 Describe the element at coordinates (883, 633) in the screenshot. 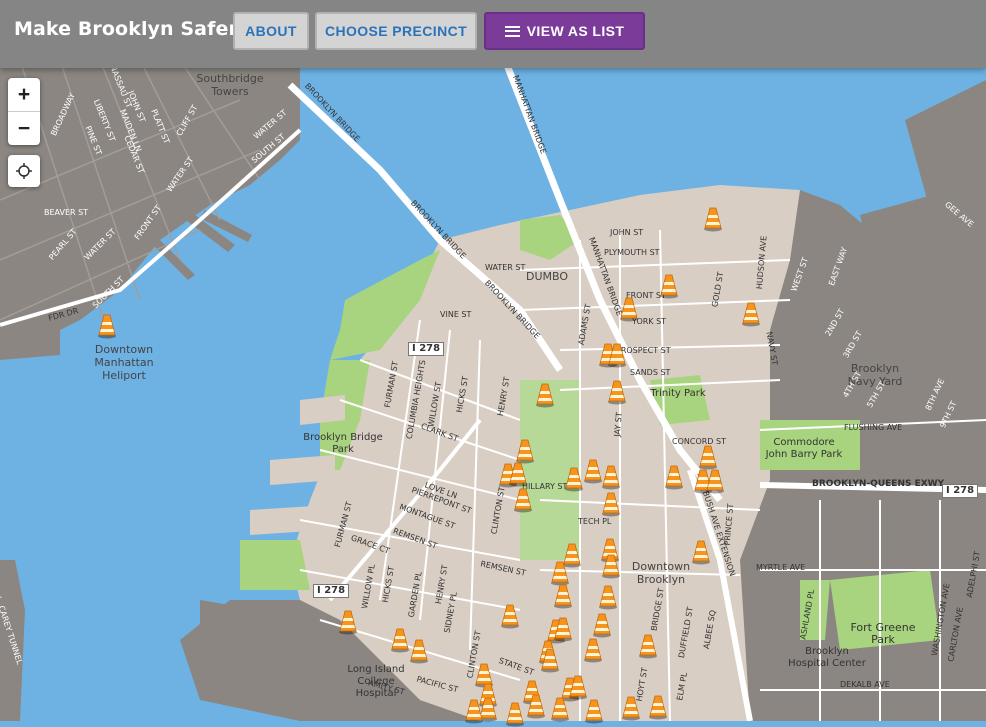

I see `label-fort-greene-park: Fort Greene Park` at that location.